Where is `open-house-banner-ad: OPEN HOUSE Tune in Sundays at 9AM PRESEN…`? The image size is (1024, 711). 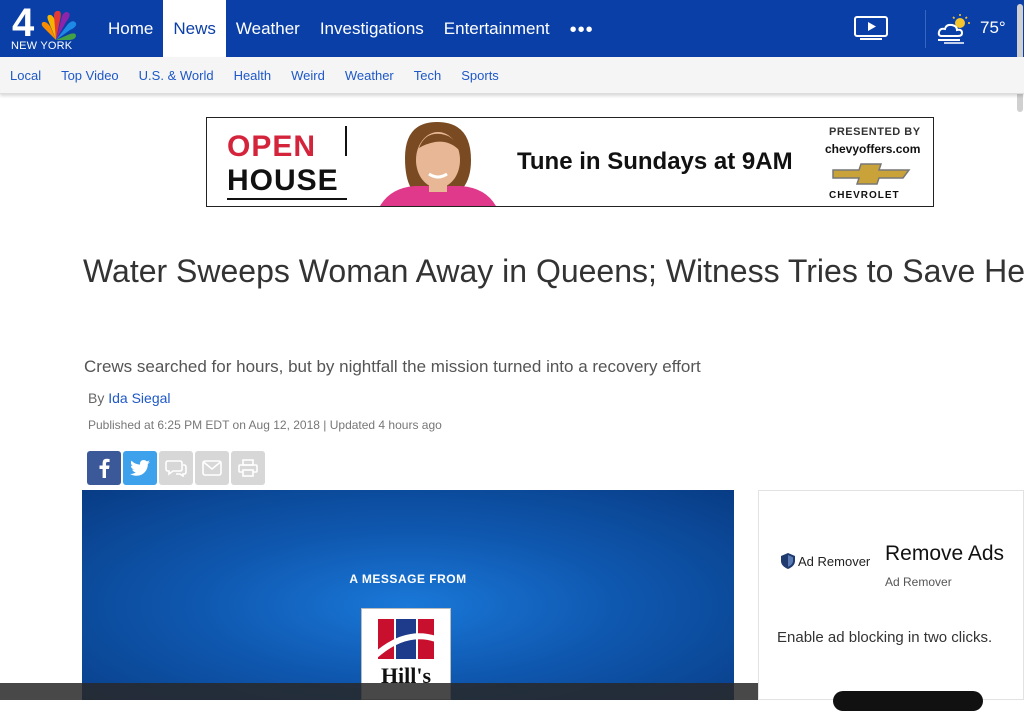 open-house-banner-ad: OPEN HOUSE Tune in Sundays at 9AM PRESEN… is located at coordinates (570, 162).